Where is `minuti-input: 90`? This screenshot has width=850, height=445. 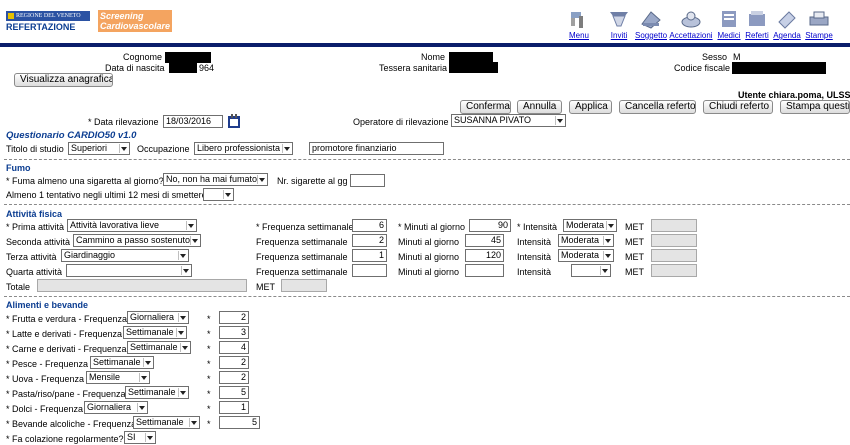
minuti-input: 90 is located at coordinates (490, 225).